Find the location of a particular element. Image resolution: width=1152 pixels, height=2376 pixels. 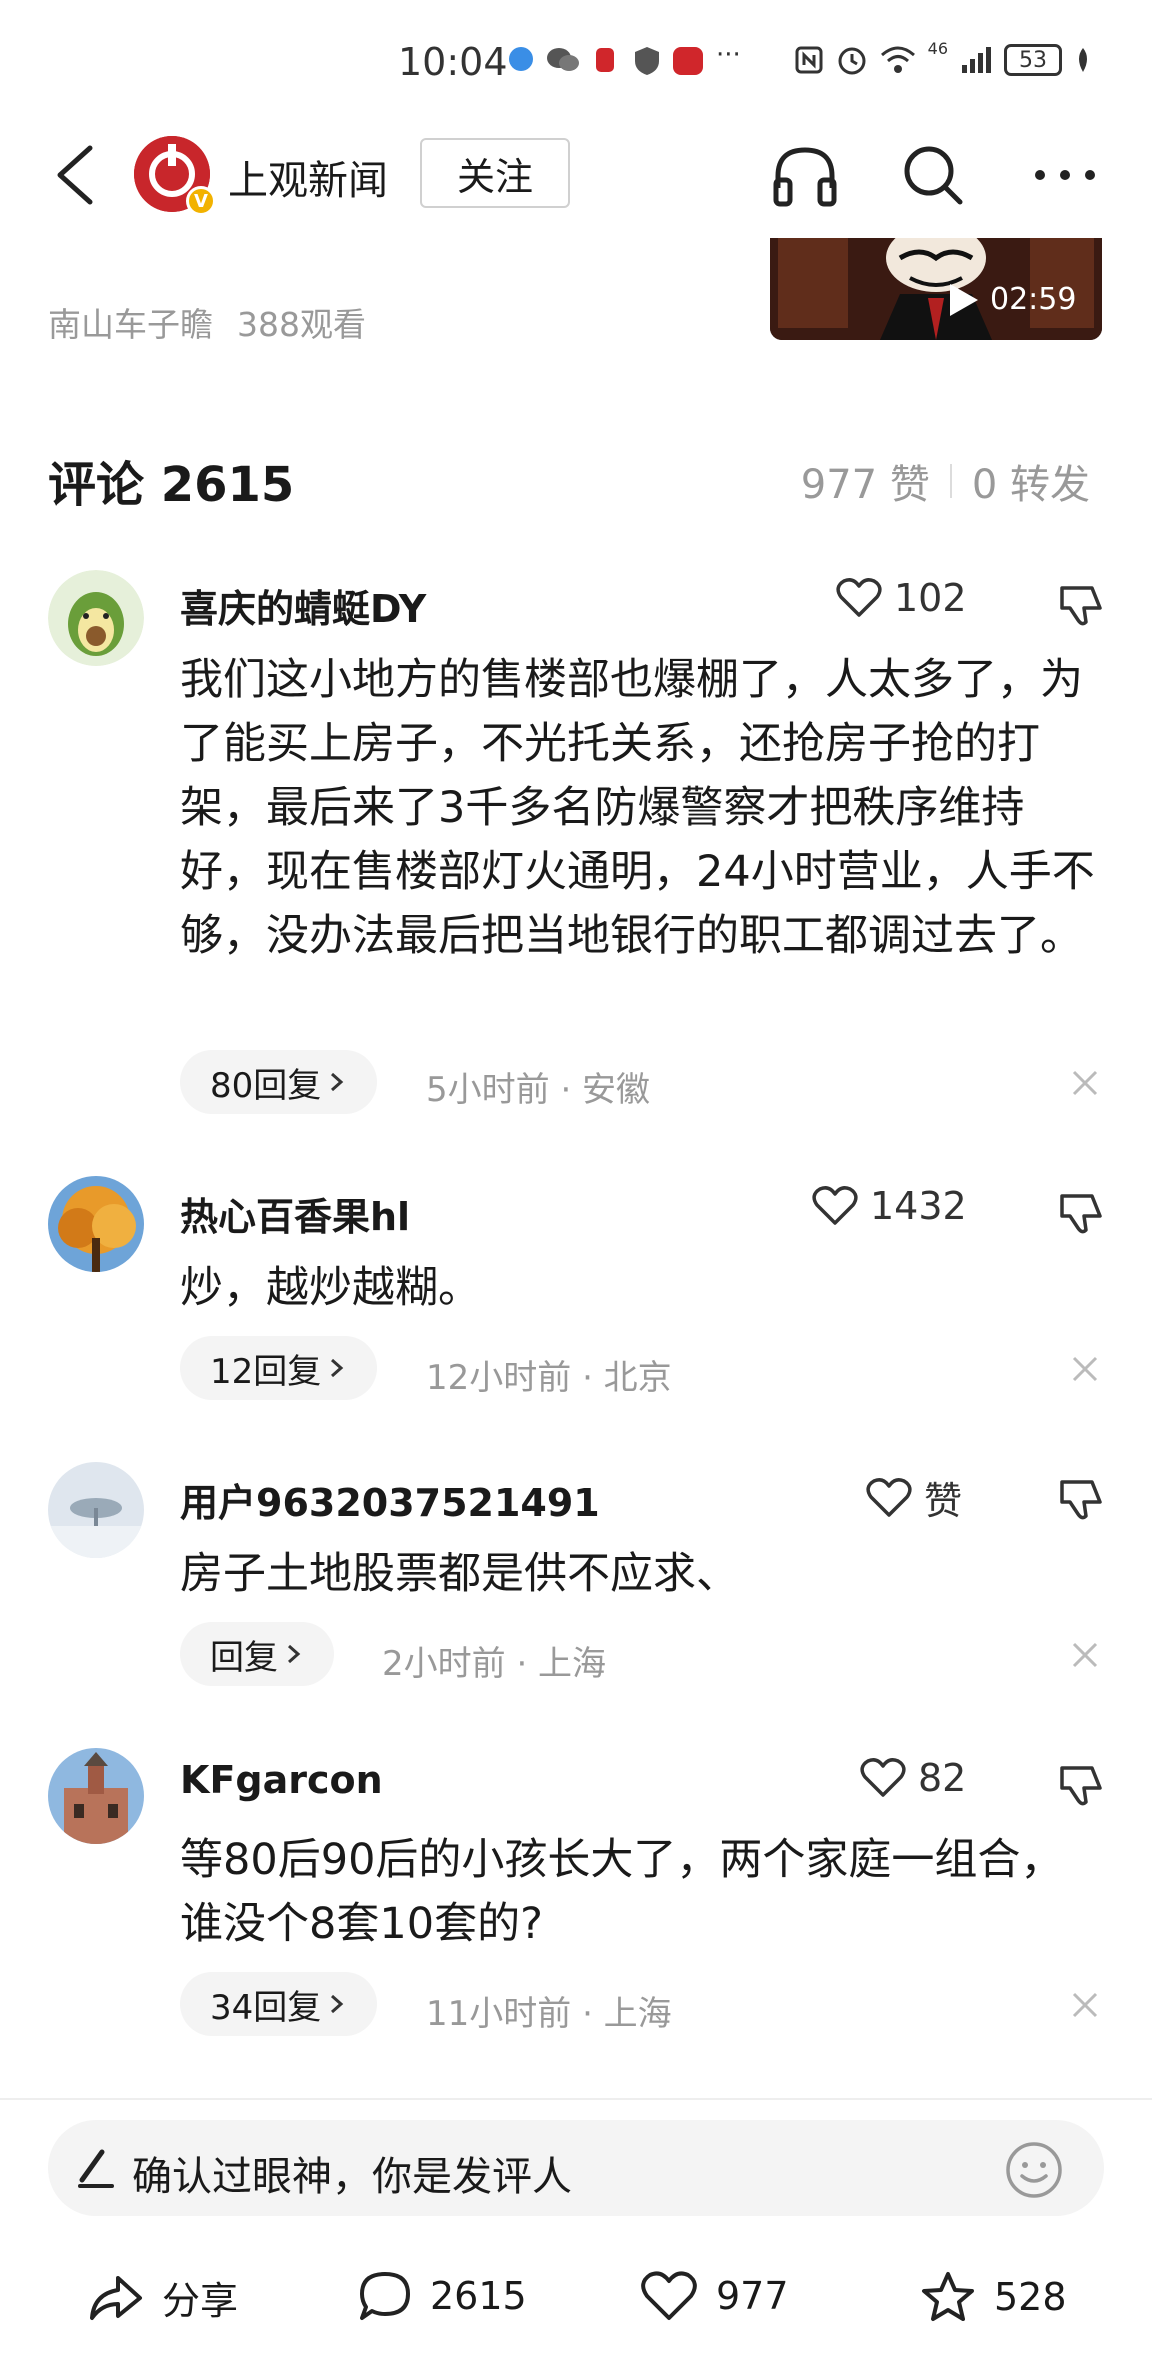

like-button: 82 is located at coordinates (913, 1778).